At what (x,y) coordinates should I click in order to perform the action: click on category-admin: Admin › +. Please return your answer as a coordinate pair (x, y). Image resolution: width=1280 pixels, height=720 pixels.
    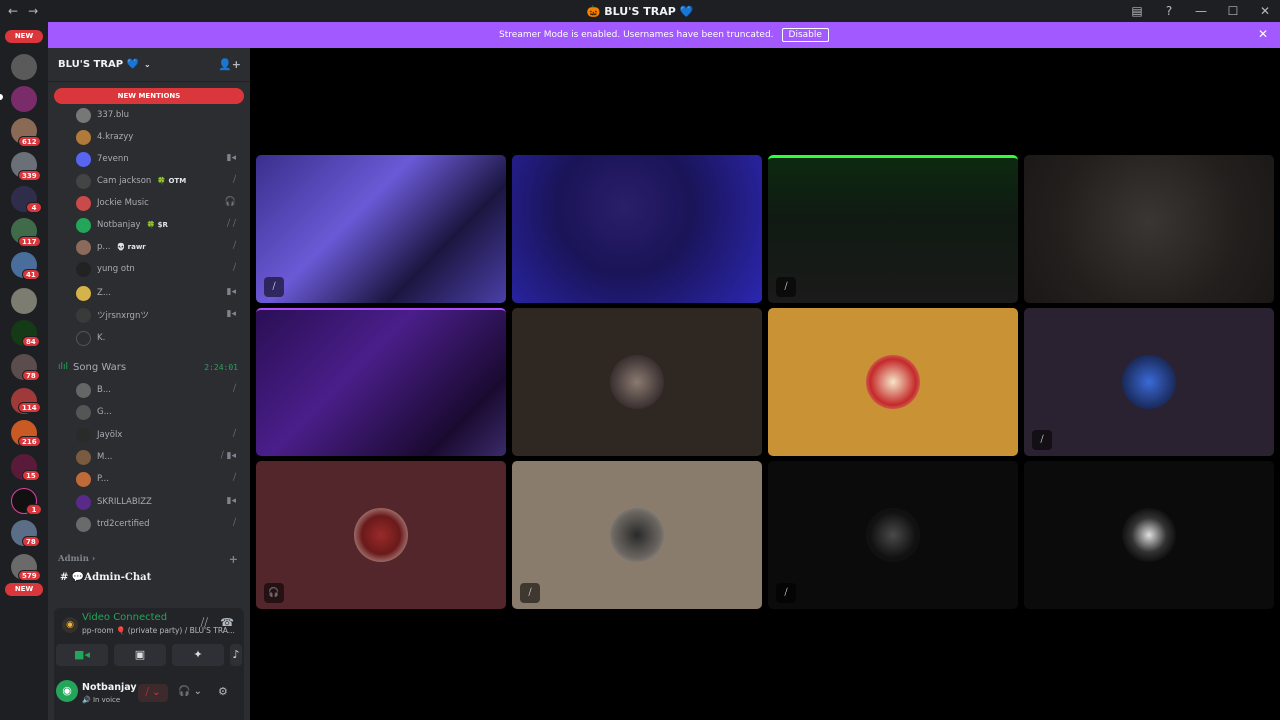
    Looking at the image, I should click on (151, 559).